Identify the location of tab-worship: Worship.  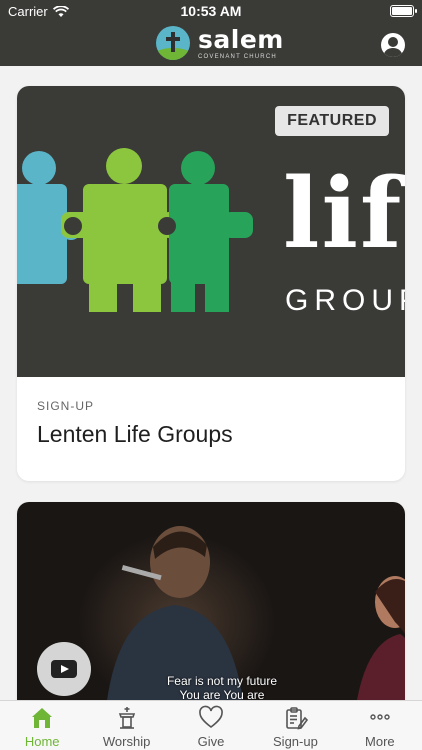
(126, 725).